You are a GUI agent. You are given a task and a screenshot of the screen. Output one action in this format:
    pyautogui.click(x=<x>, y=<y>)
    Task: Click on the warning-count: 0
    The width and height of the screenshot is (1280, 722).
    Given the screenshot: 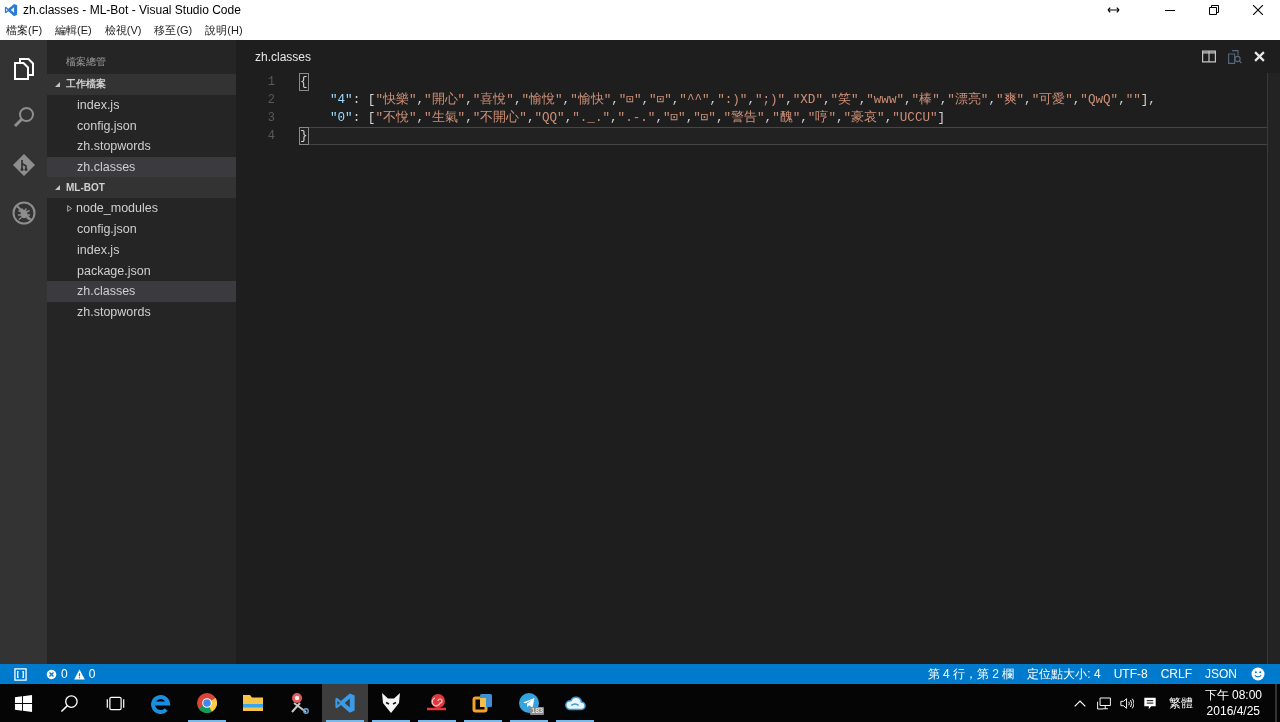 What is the action you would take?
    pyautogui.click(x=92, y=674)
    